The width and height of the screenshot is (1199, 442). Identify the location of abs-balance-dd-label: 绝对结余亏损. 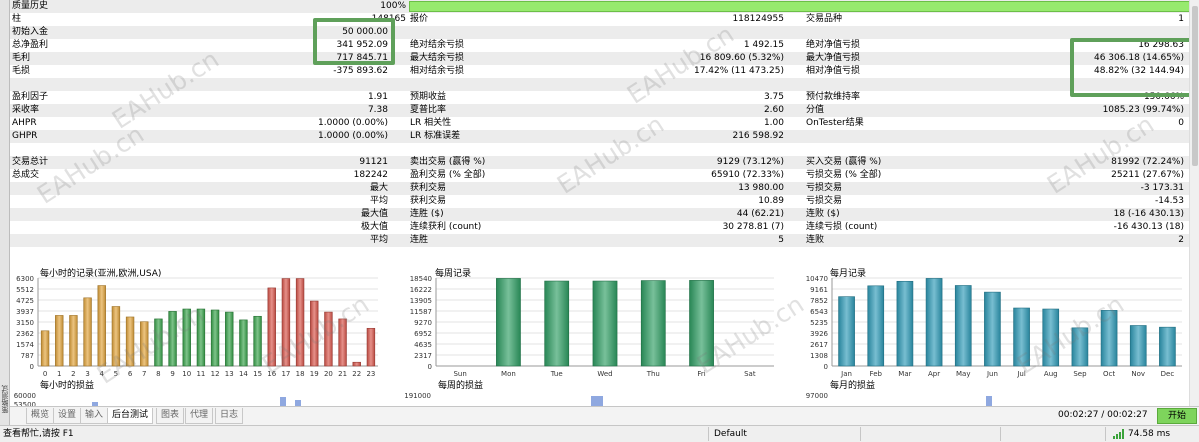
(437, 45).